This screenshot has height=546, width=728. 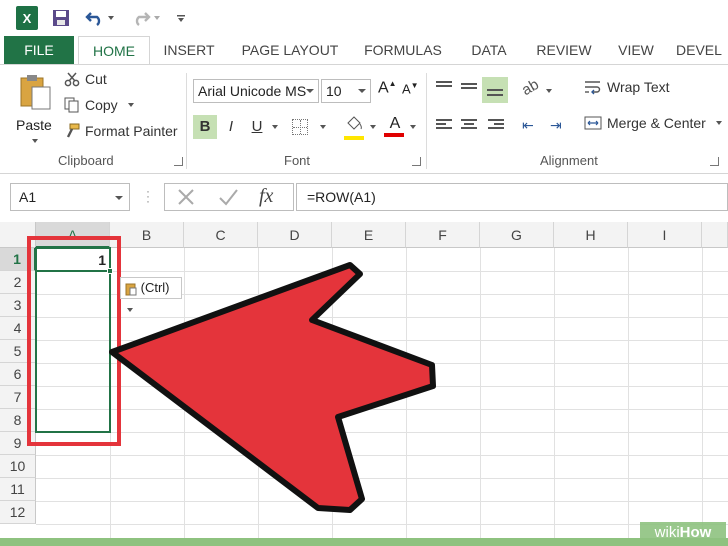 I want to click on tab-home: HOME, so click(x=114, y=50).